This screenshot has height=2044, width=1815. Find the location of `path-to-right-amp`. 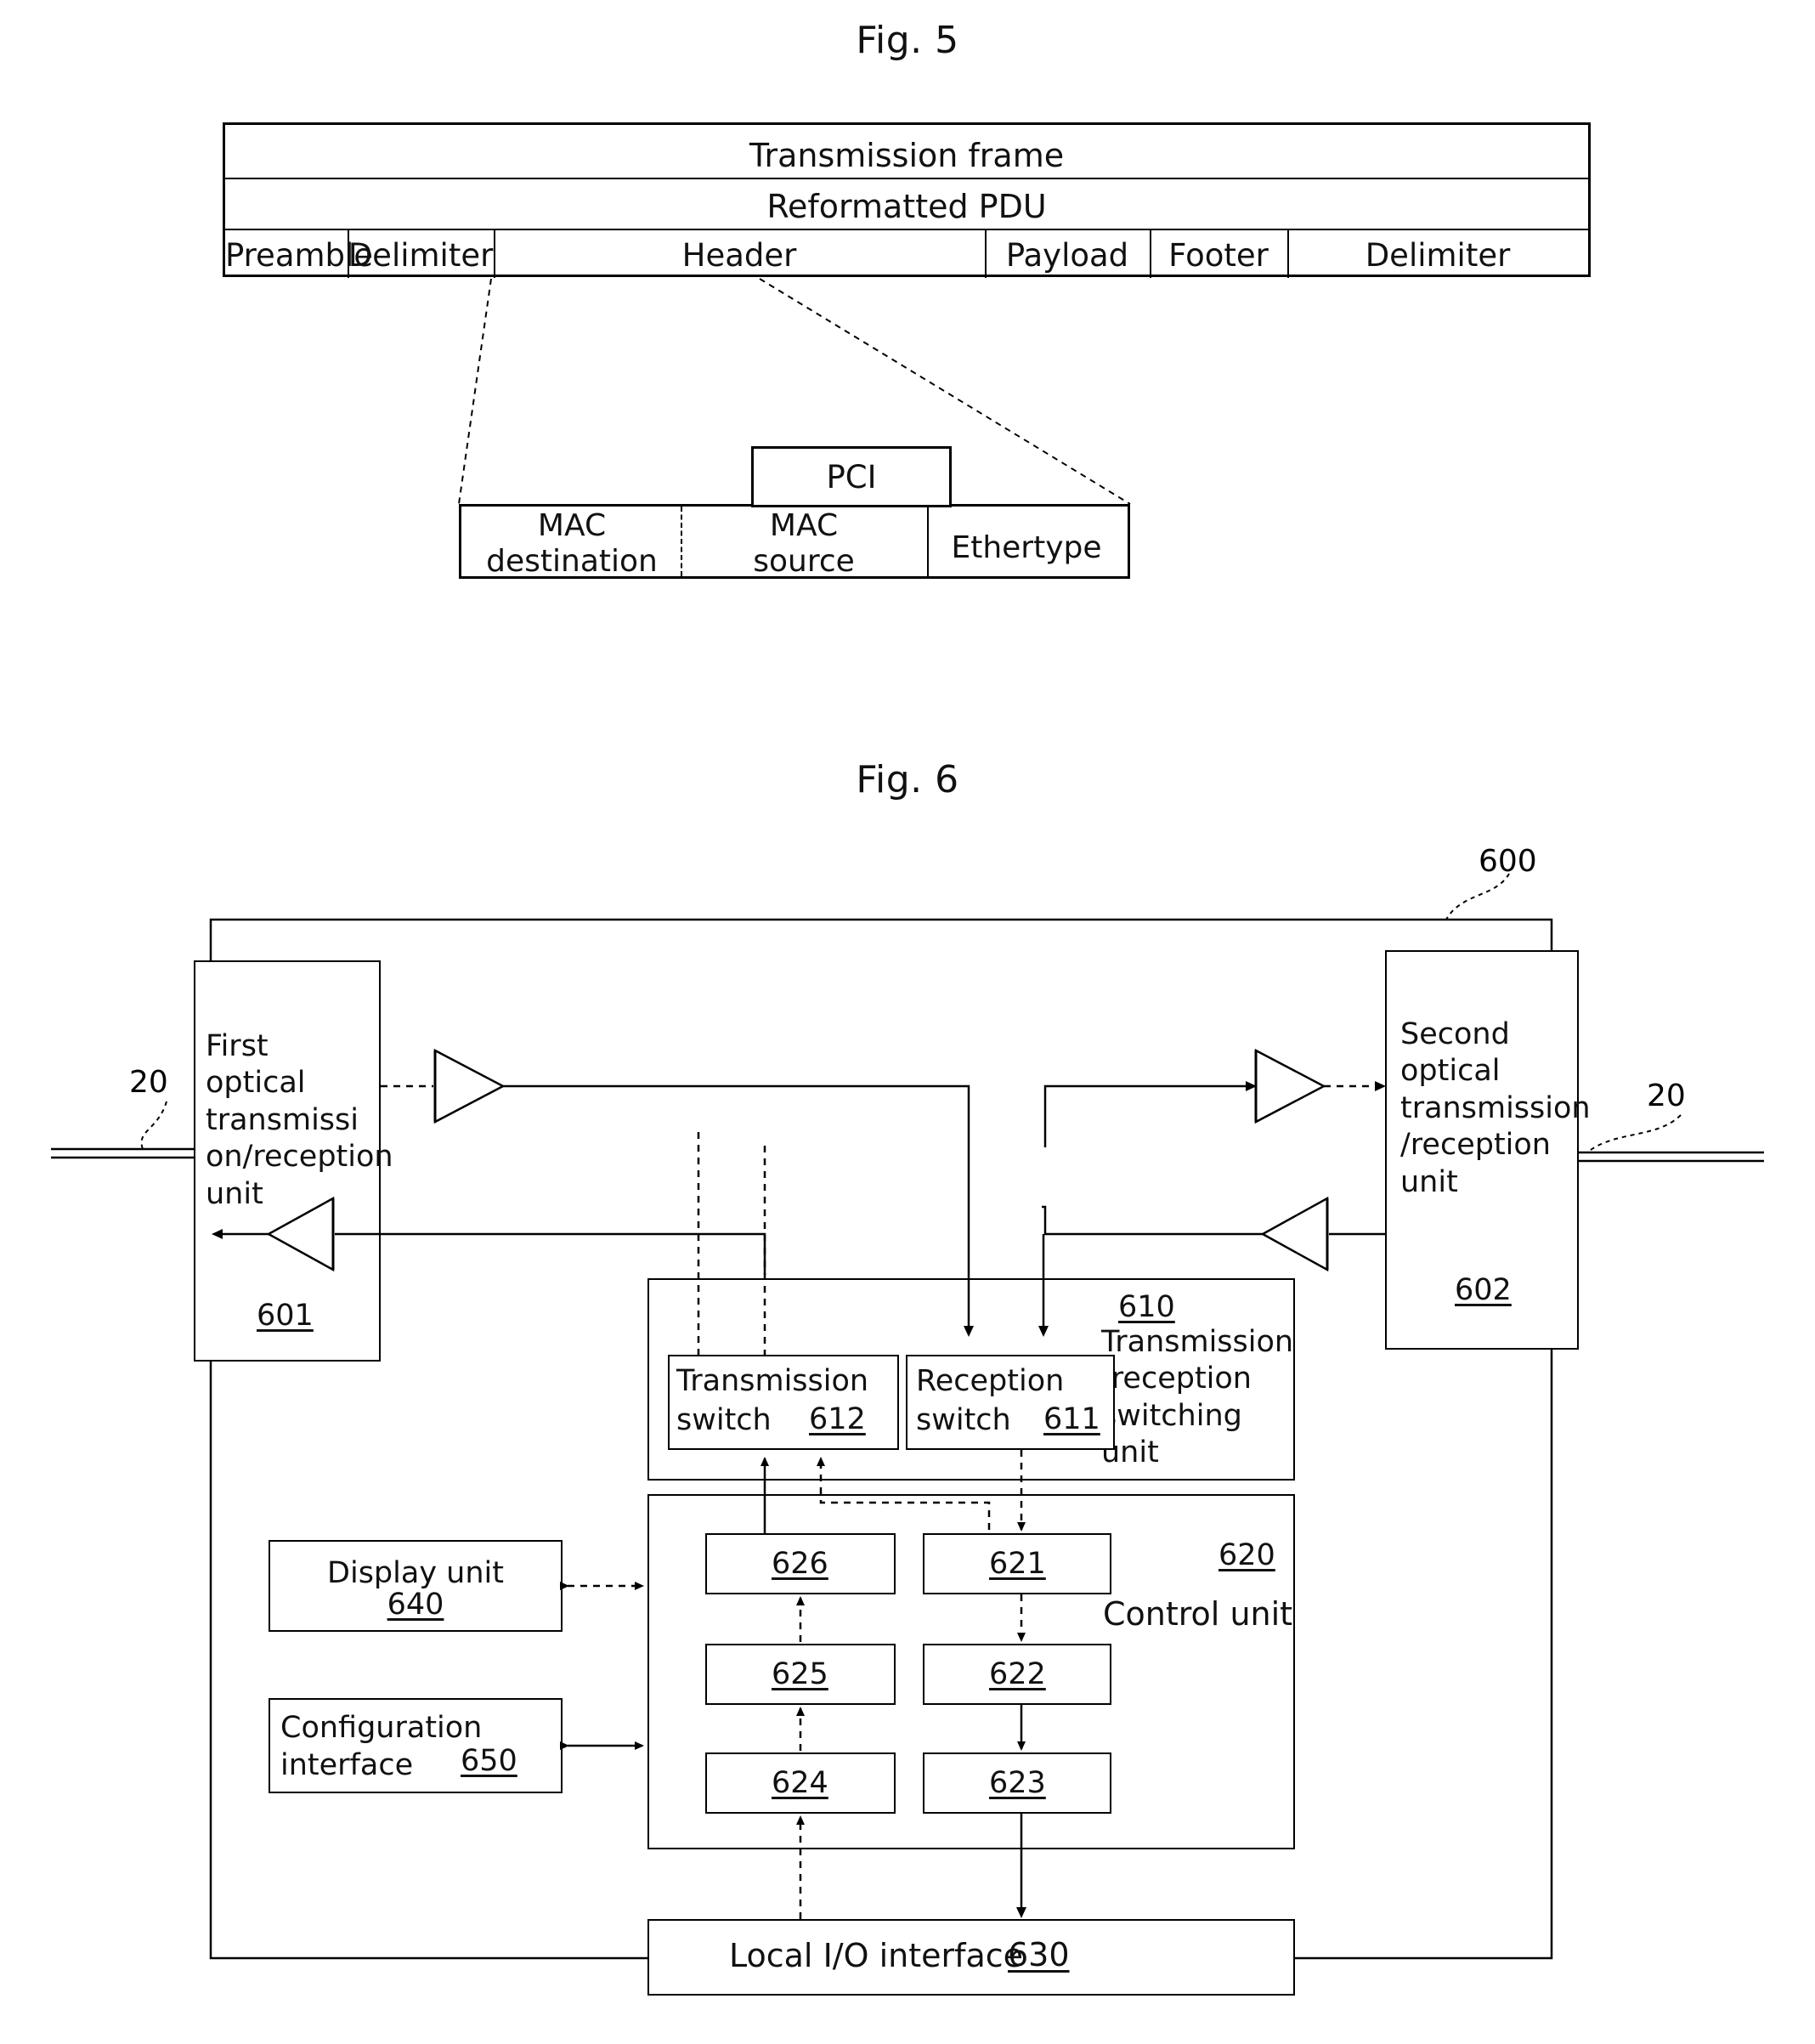

path-to-right-amp is located at coordinates (1150, 1114).